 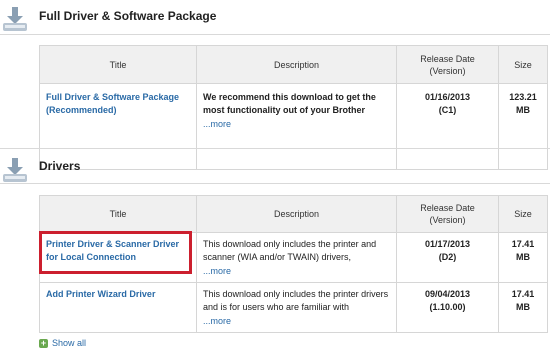 I want to click on show-all-label: Show all, so click(x=69, y=343).